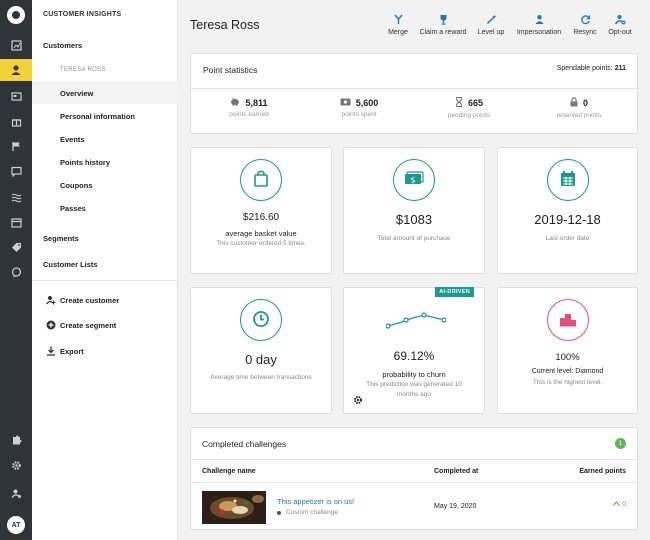  Describe the element at coordinates (414, 219) in the screenshot. I see `total-purchase-value: $1083` at that location.